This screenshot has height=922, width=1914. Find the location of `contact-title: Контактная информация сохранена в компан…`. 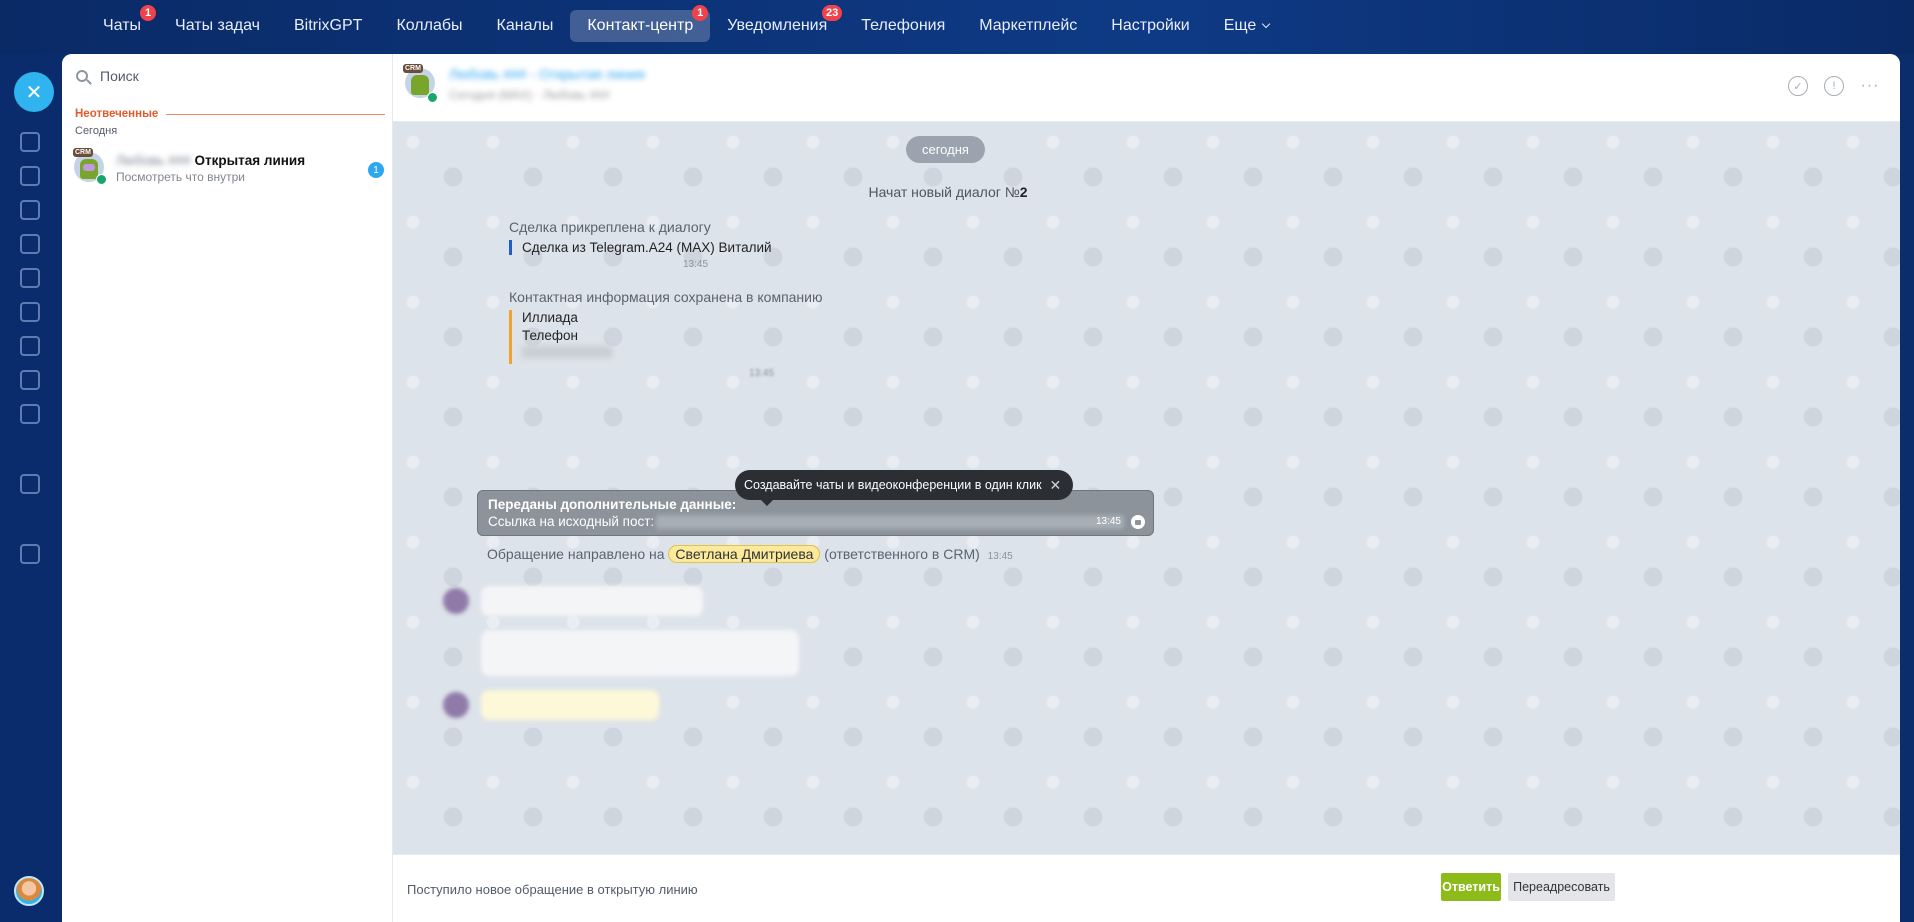

contact-title: Контактная информация сохранена в компан… is located at coordinates (666, 297).